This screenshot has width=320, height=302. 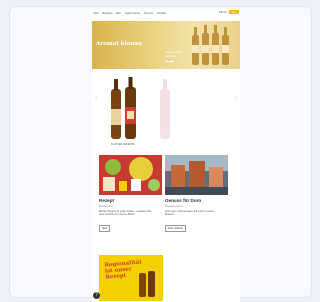 I want to click on nav-item-gastronomy: Gastronomie, so click(x=132, y=13).